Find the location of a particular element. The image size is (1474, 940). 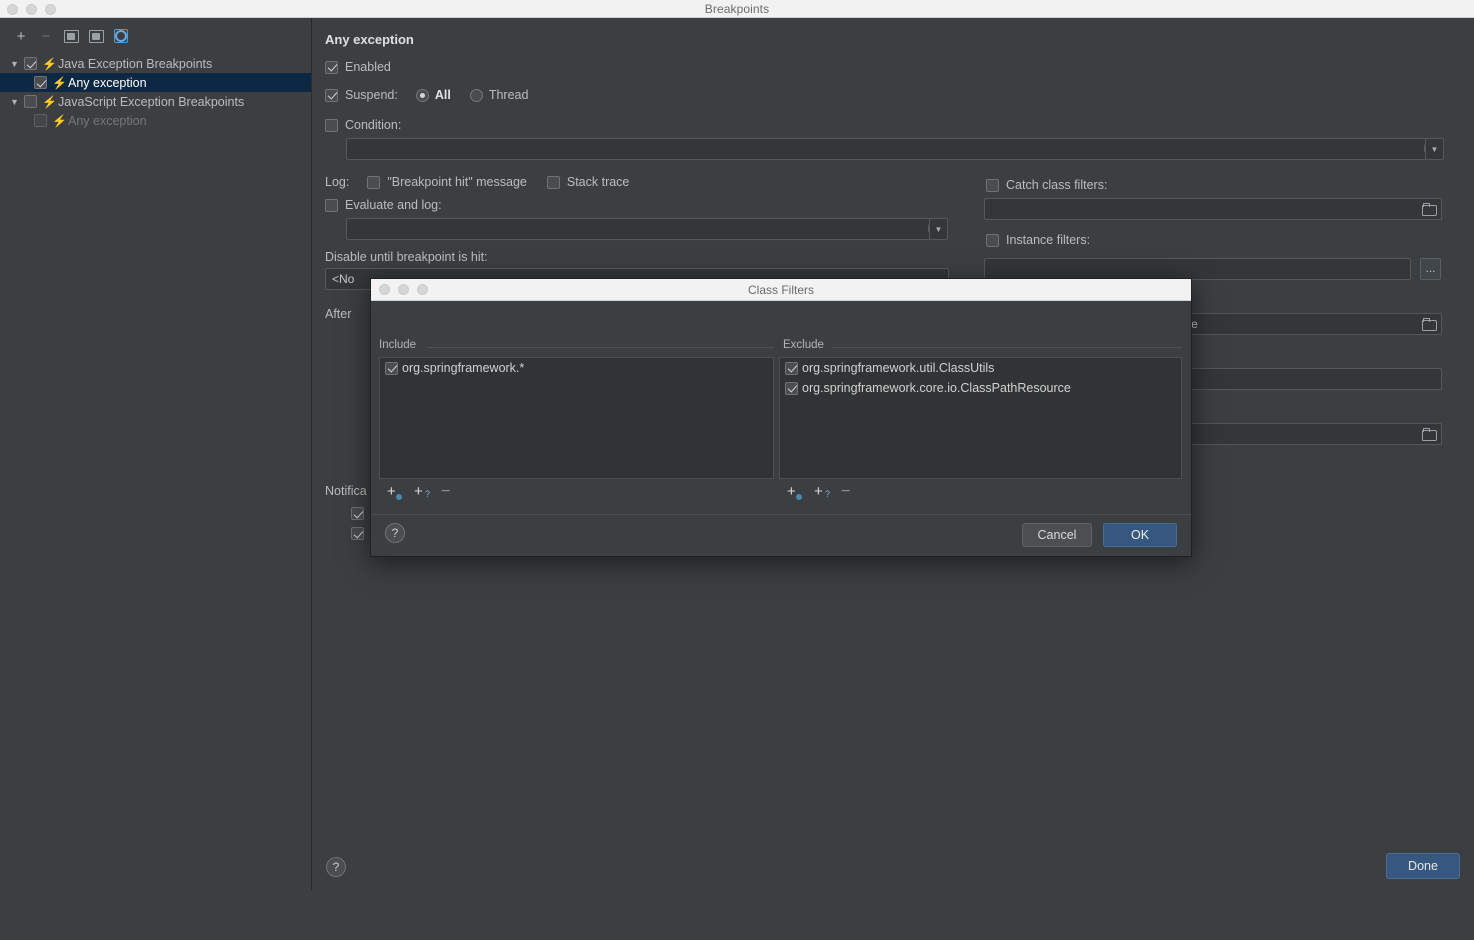

save-icon is located at coordinates (96, 36).